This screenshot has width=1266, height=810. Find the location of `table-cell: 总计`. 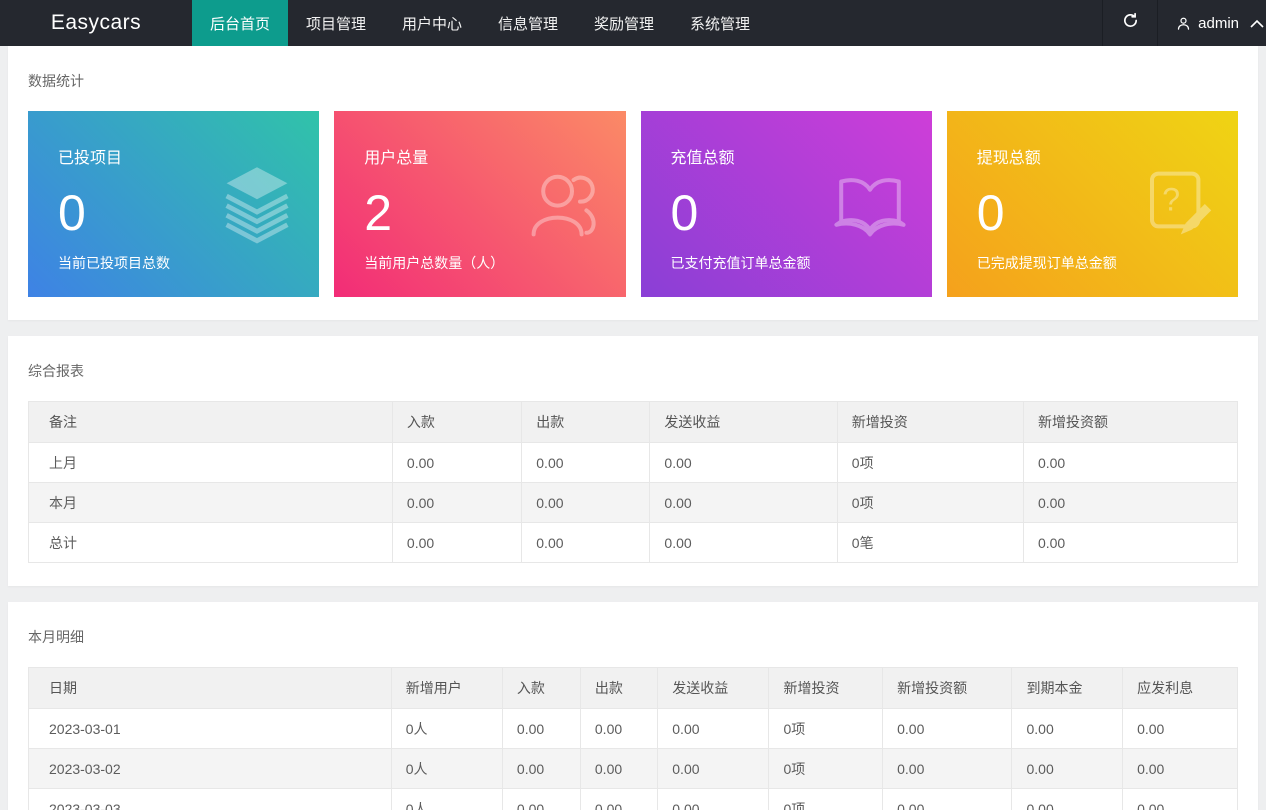

table-cell: 总计 is located at coordinates (210, 542).